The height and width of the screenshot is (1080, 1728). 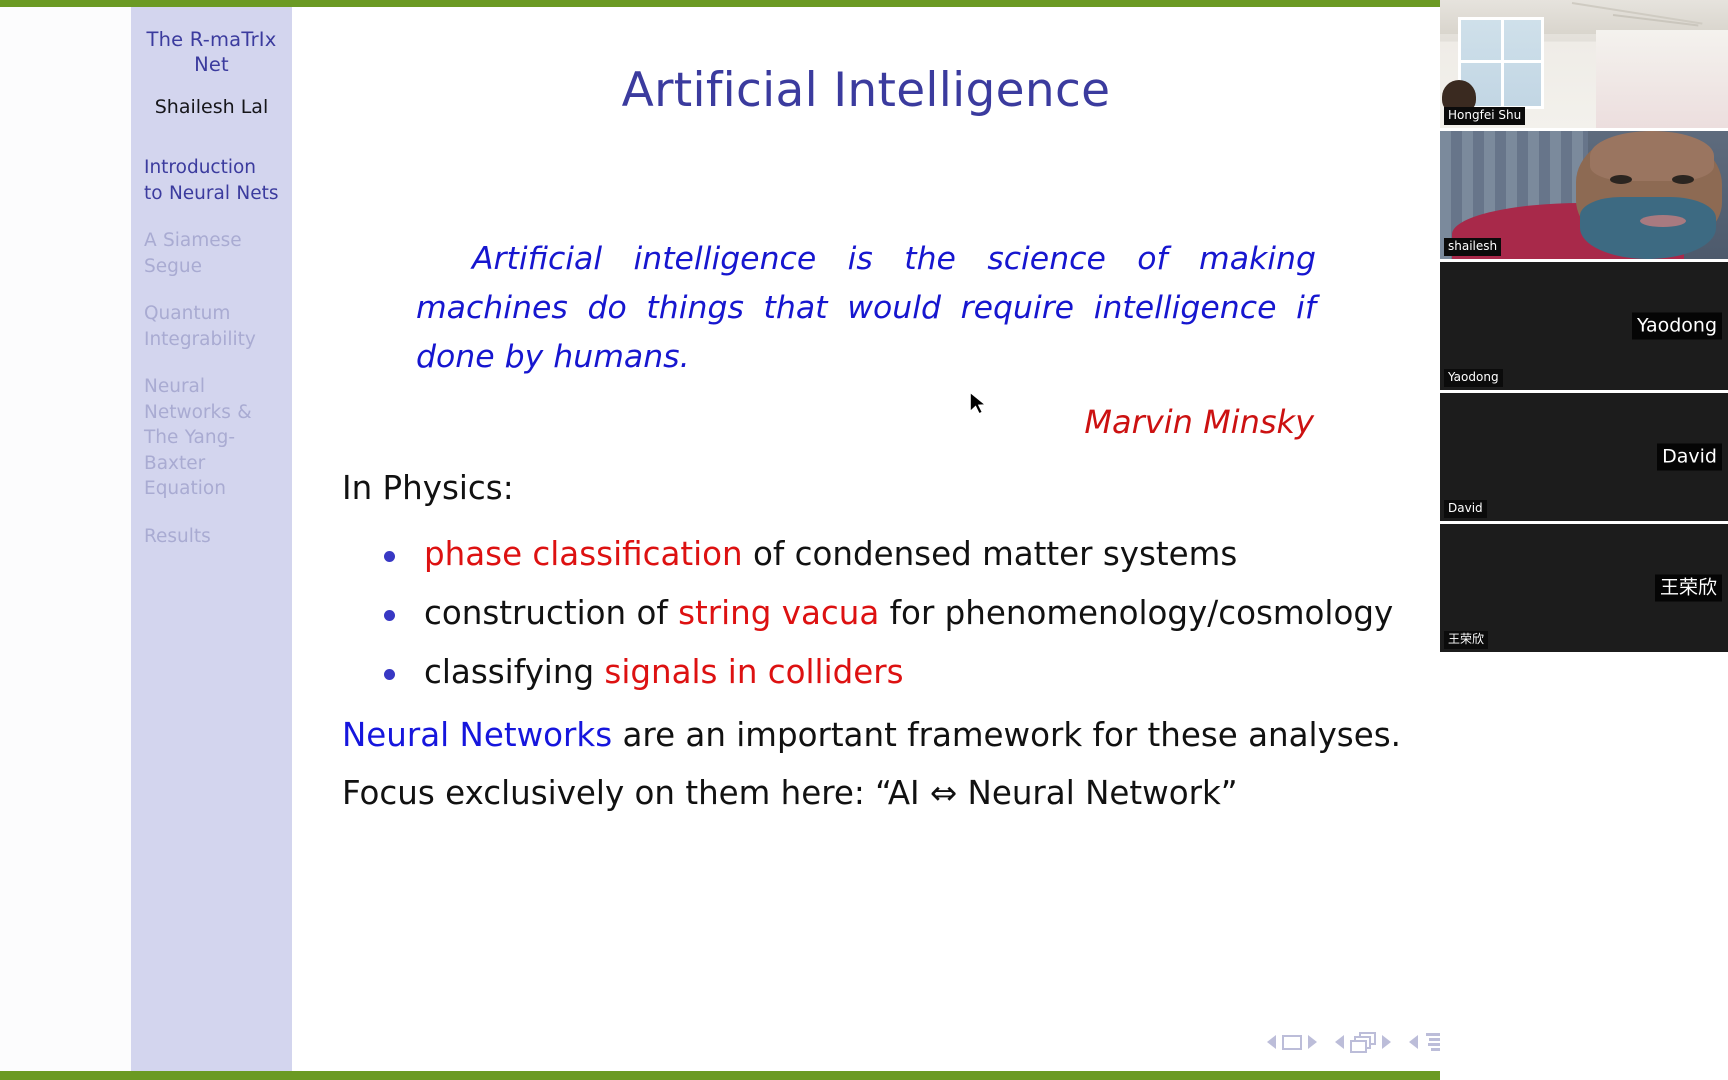 What do you see at coordinates (720, 3) in the screenshot?
I see `top-rule` at bounding box center [720, 3].